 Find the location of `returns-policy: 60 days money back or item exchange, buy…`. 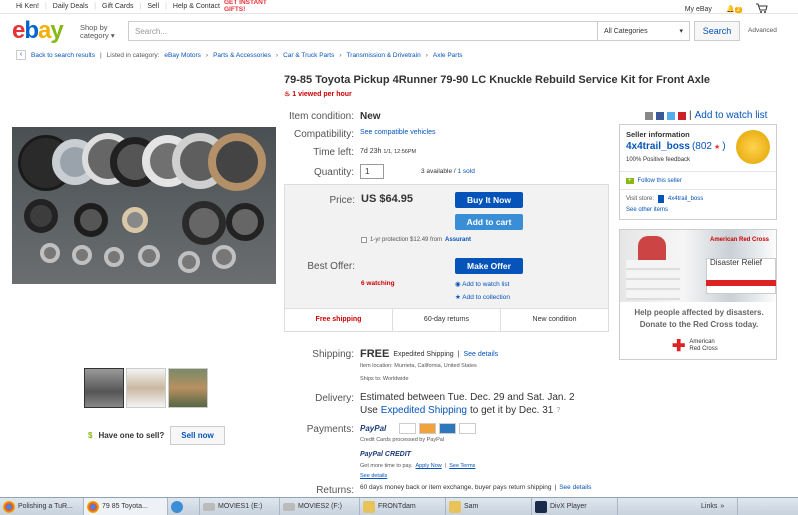

returns-policy: 60 days money back or item exchange, buy… is located at coordinates (475, 487).